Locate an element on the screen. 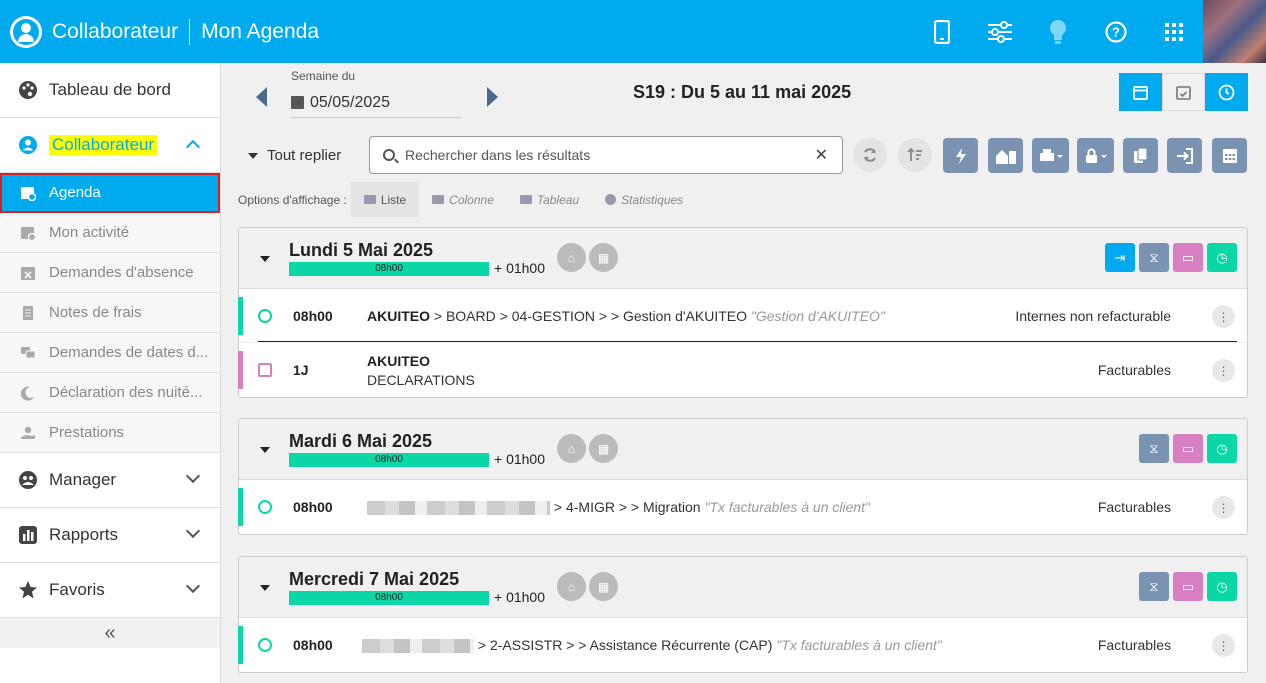 The height and width of the screenshot is (683, 1266). clock-view-button is located at coordinates (1226, 92).